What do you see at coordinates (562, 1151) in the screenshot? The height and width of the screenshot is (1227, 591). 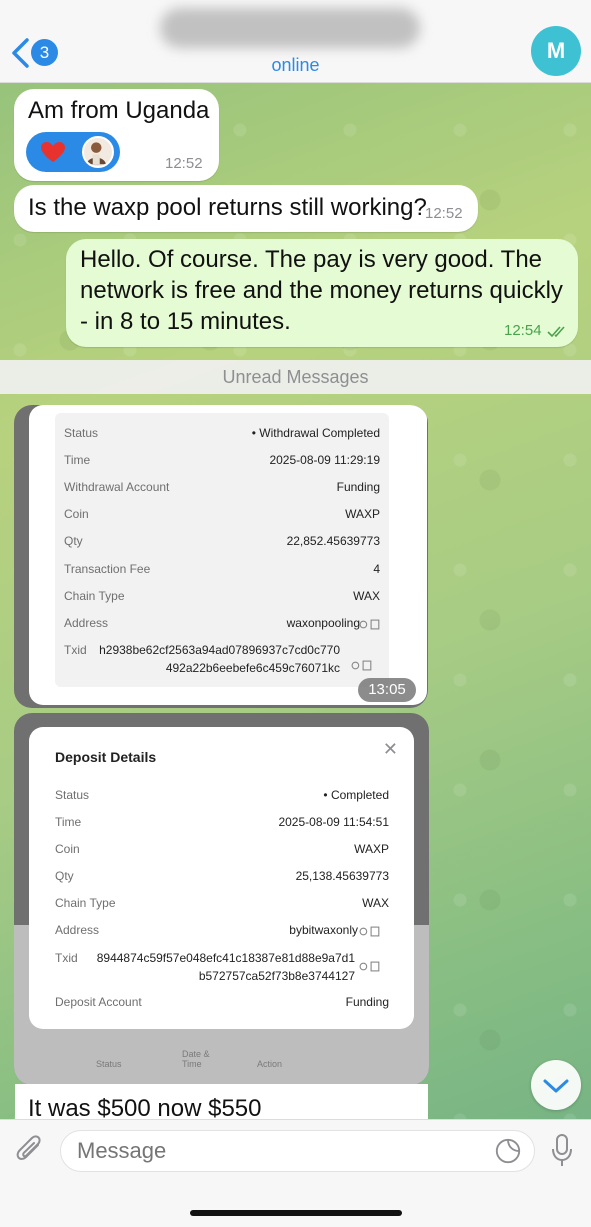 I see `microphone-icon` at bounding box center [562, 1151].